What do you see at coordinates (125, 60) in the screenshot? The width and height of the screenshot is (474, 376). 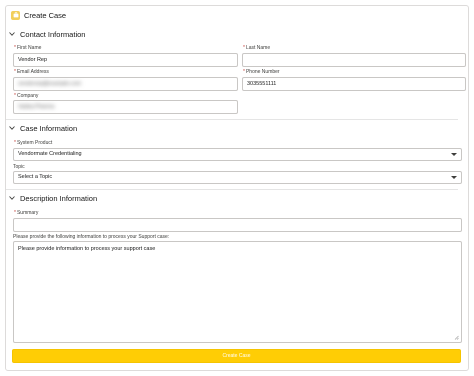 I see `first-name-input: Vendor Rep` at bounding box center [125, 60].